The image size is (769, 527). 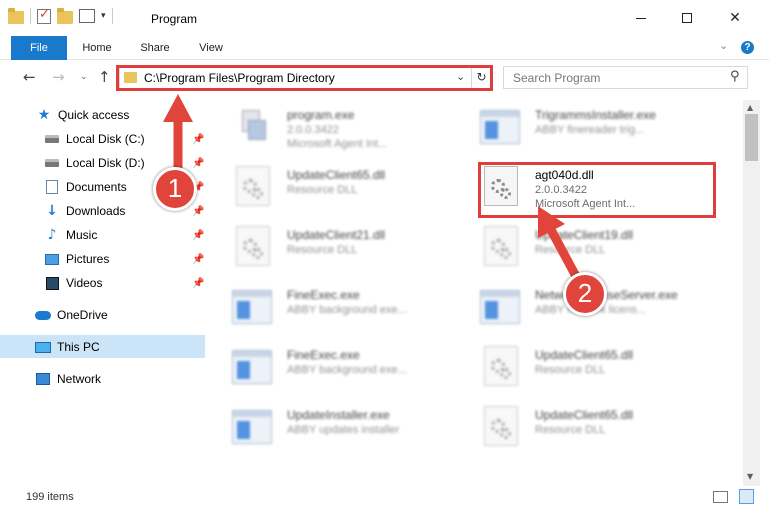 What do you see at coordinates (52, 139) in the screenshot?
I see `disk-icon` at bounding box center [52, 139].